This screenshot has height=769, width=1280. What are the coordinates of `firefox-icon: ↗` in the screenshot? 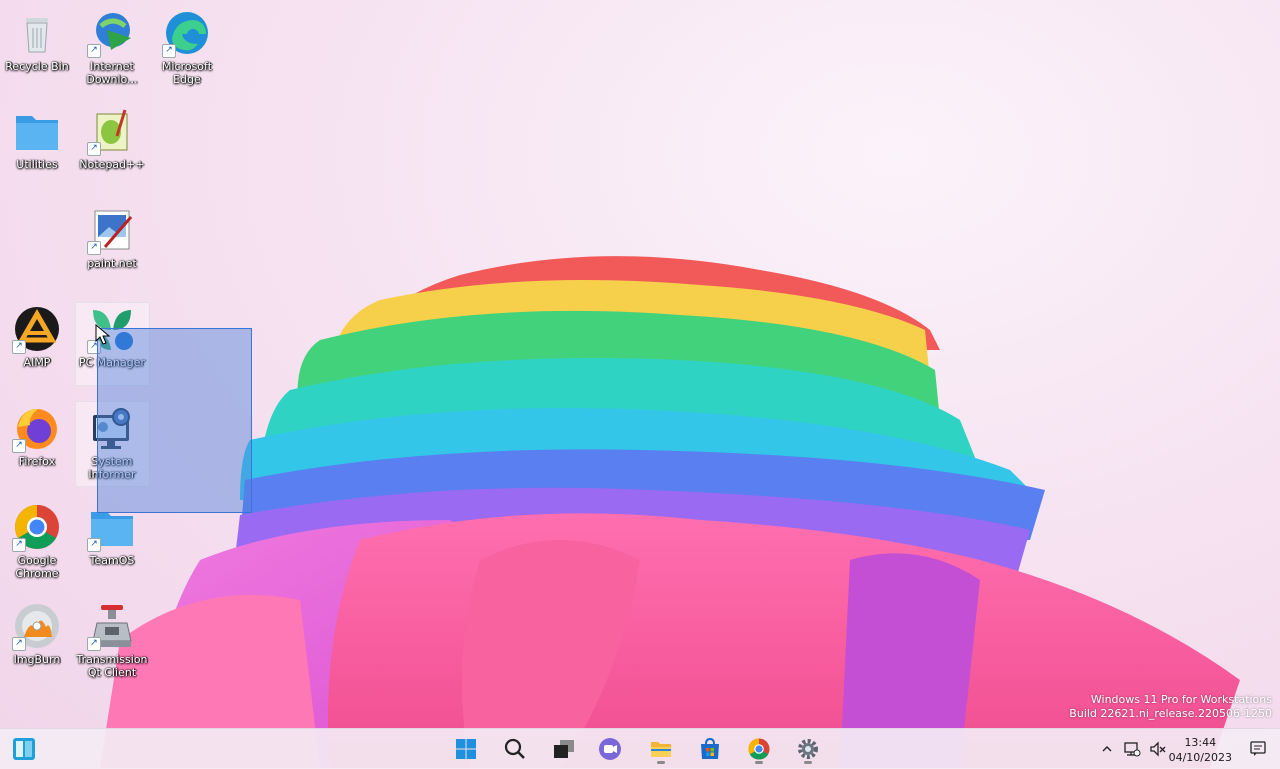 It's located at (37, 428).